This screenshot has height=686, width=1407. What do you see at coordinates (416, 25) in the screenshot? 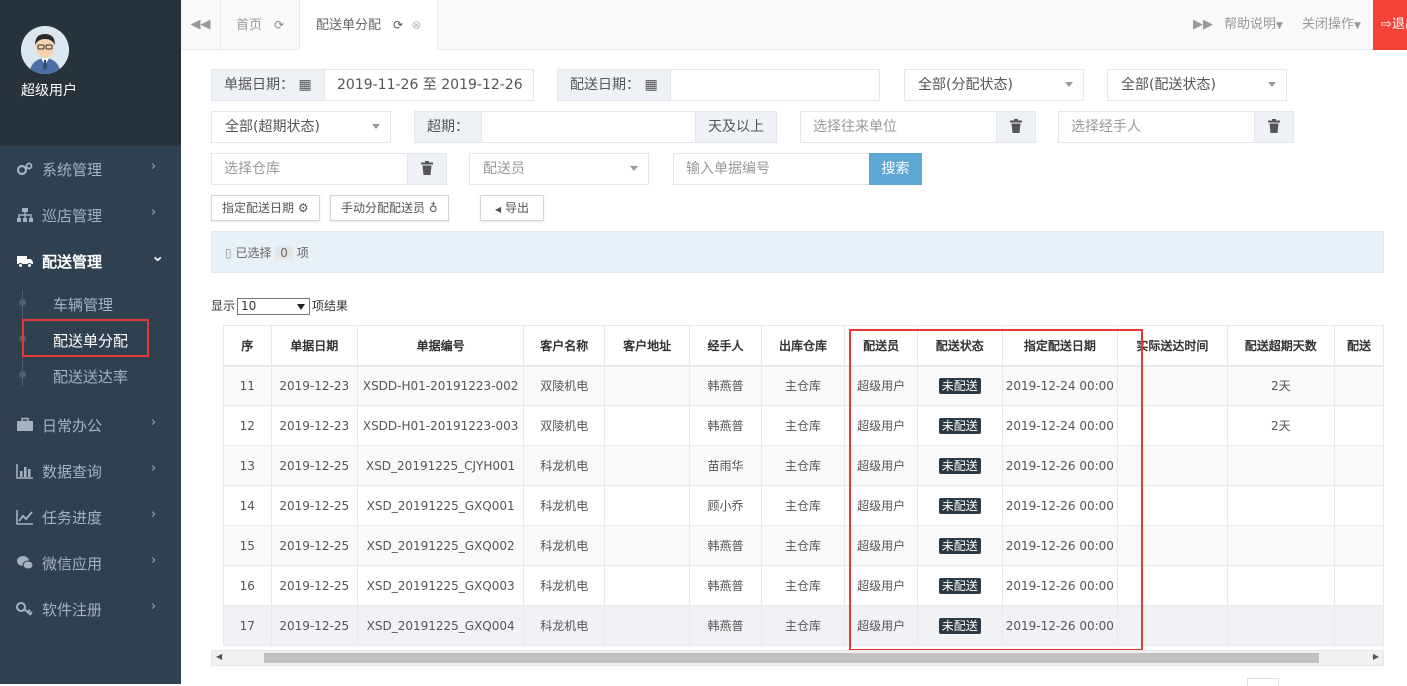
I see `close-icon: ⊗` at bounding box center [416, 25].